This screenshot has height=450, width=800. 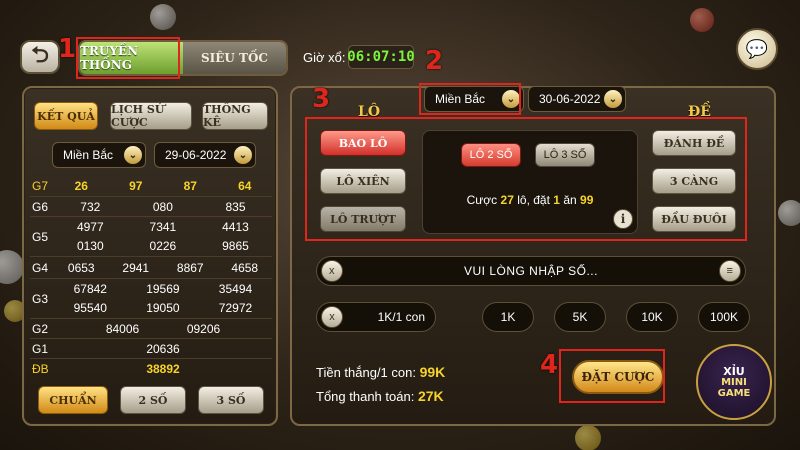 What do you see at coordinates (40, 348) in the screenshot?
I see `prize-label: G1` at bounding box center [40, 348].